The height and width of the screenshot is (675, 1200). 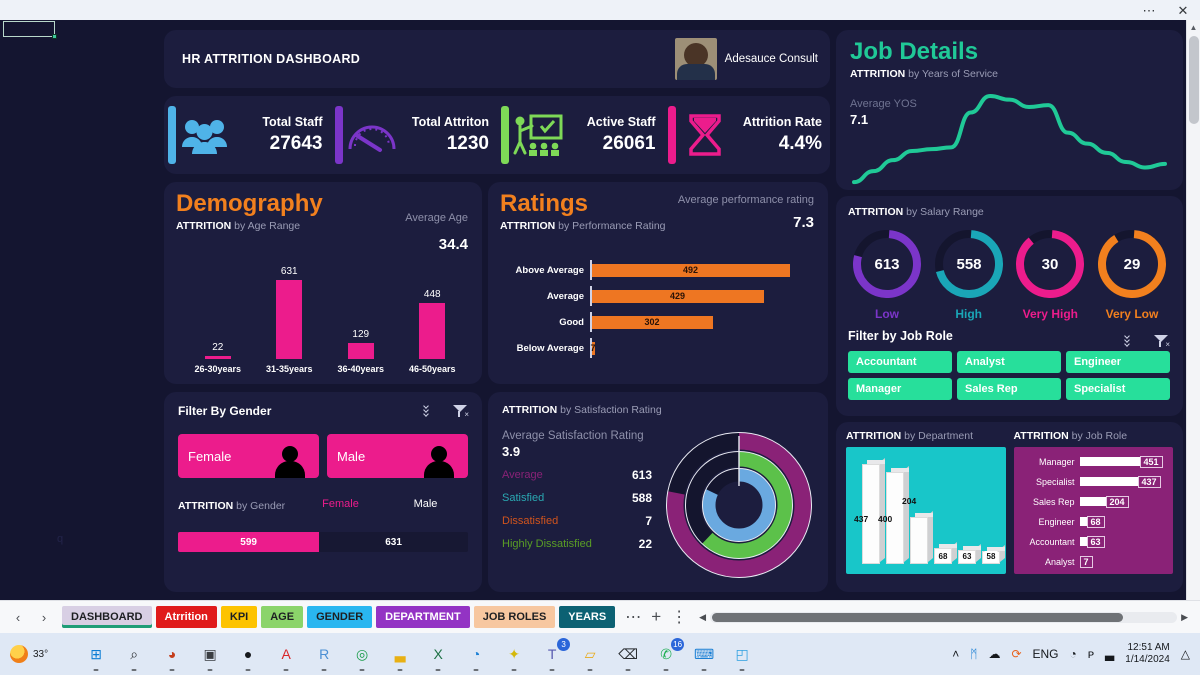 I want to click on sheet-tab-dashboard: DASHBOARD, so click(x=107, y=617).